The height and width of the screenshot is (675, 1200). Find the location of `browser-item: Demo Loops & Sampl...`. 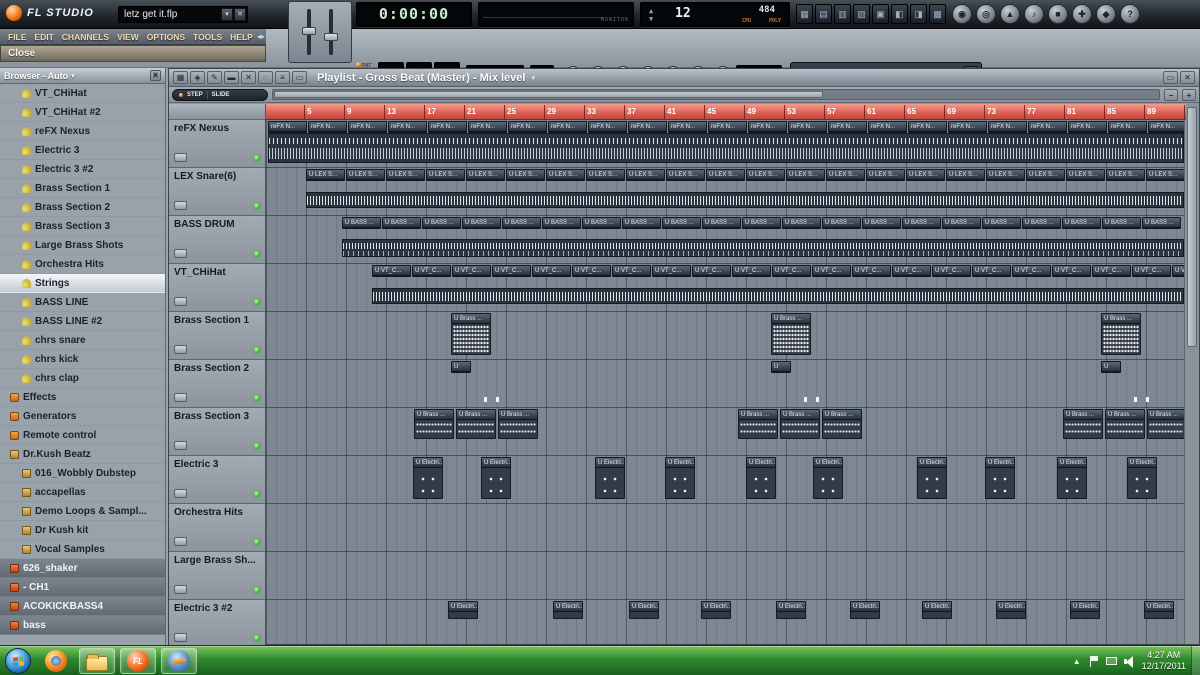

browser-item: Demo Loops & Sampl... is located at coordinates (82, 511).